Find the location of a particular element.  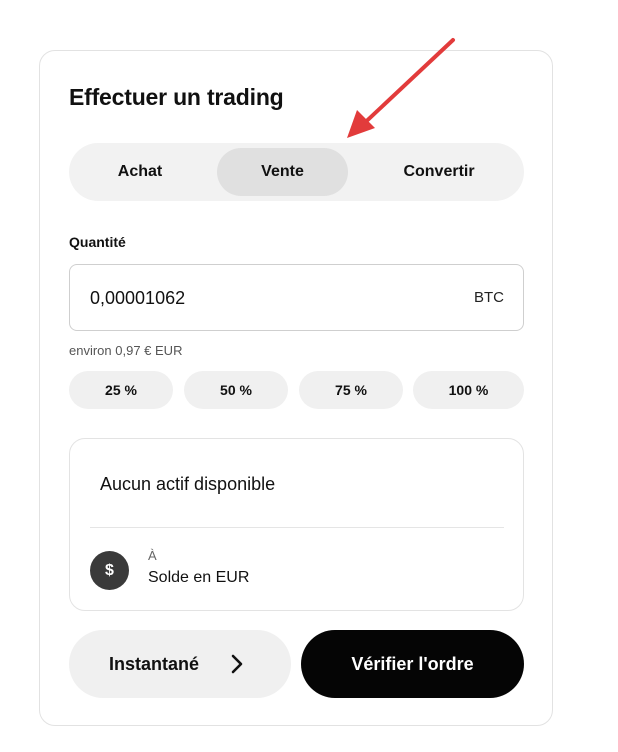

page-title: Effectuer un trading is located at coordinates (176, 97).